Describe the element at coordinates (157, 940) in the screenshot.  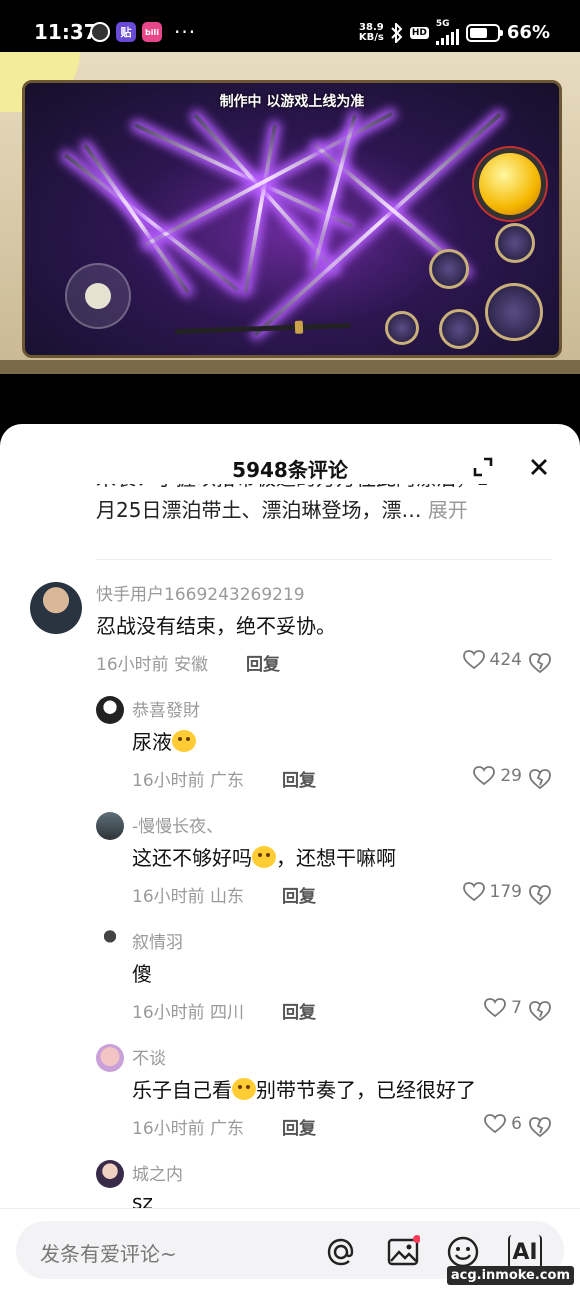
I see `comment-username: 叙情羽` at that location.